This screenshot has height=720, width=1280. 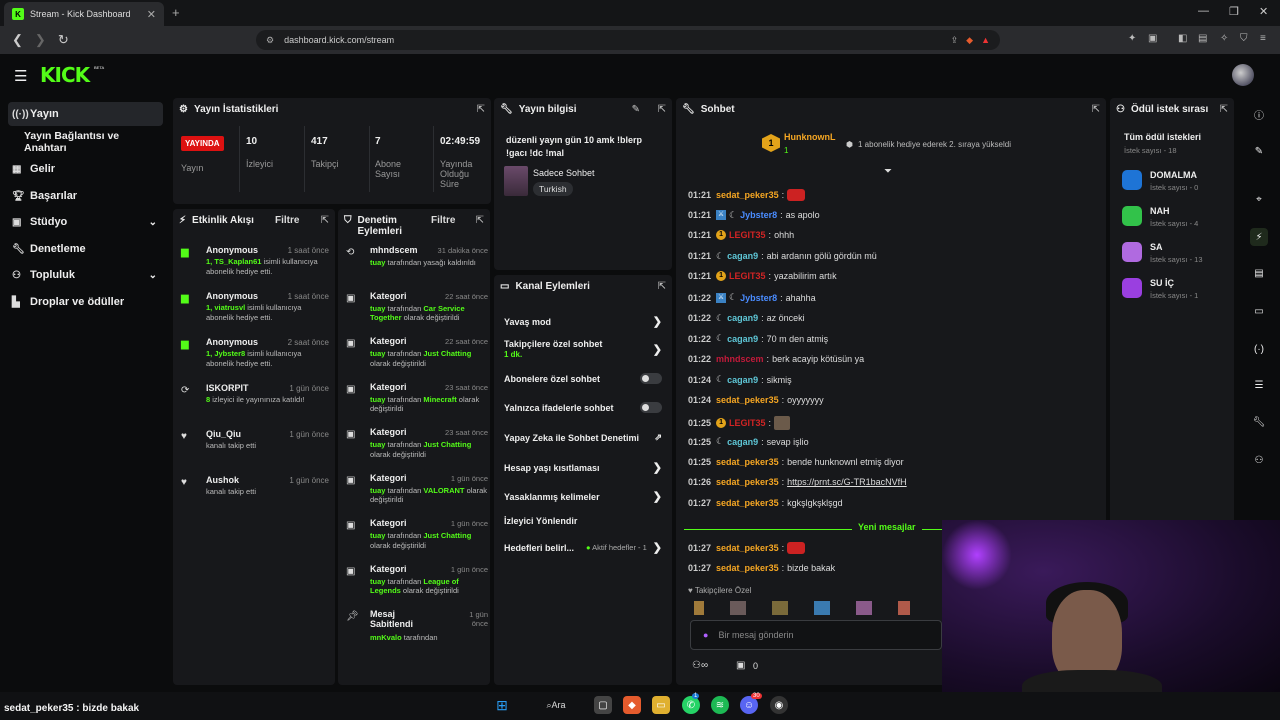 What do you see at coordinates (85, 169) in the screenshot?
I see `sidebar-item-gelir: ▦ Gelir` at bounding box center [85, 169].